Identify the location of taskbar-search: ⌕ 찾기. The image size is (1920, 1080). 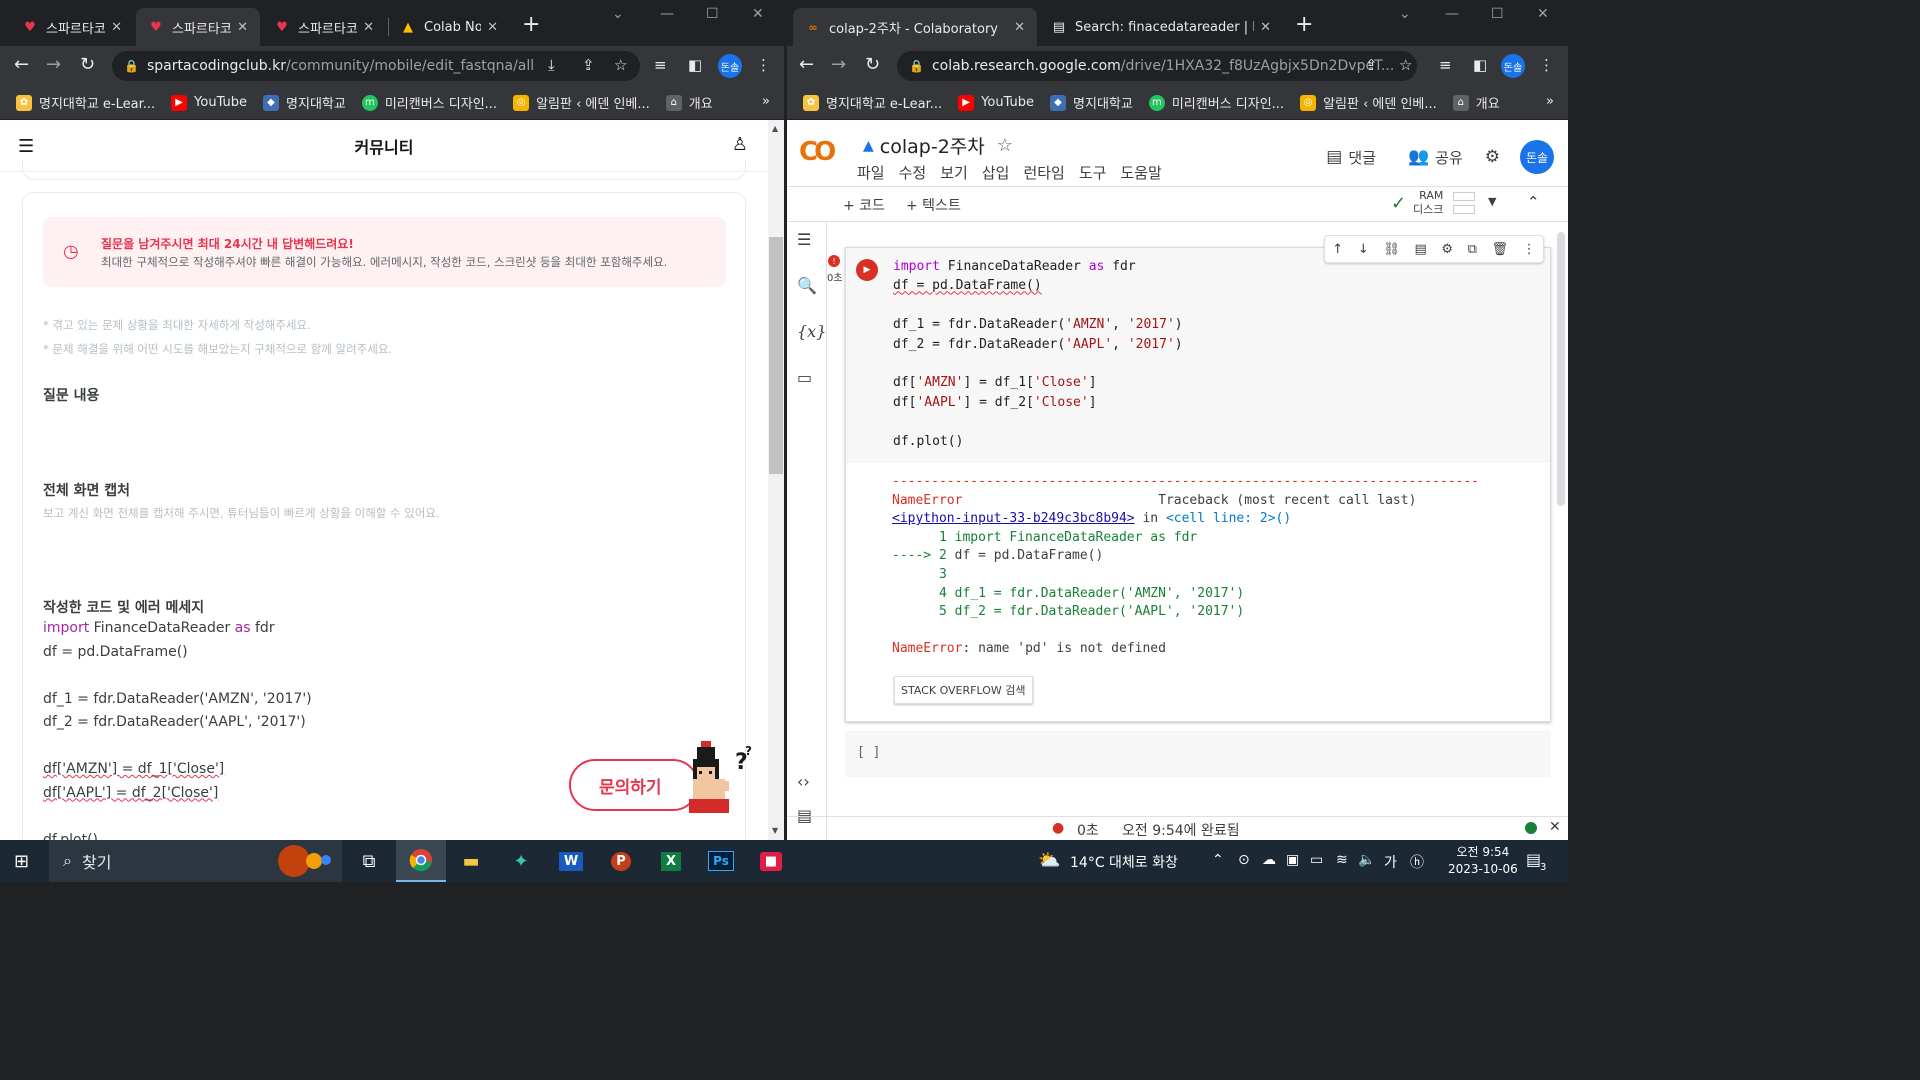
(195, 861).